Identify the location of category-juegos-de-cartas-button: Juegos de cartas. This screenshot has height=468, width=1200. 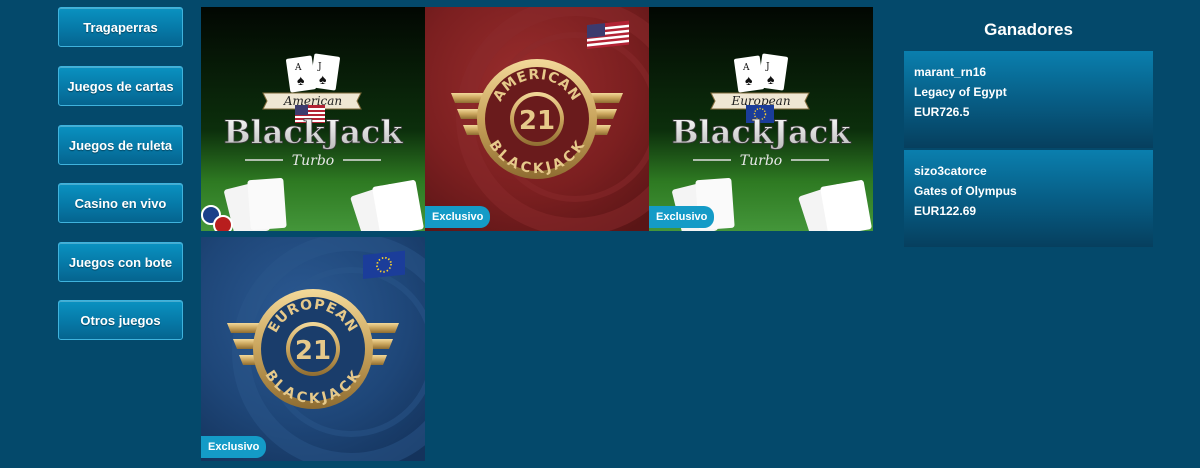
(120, 86).